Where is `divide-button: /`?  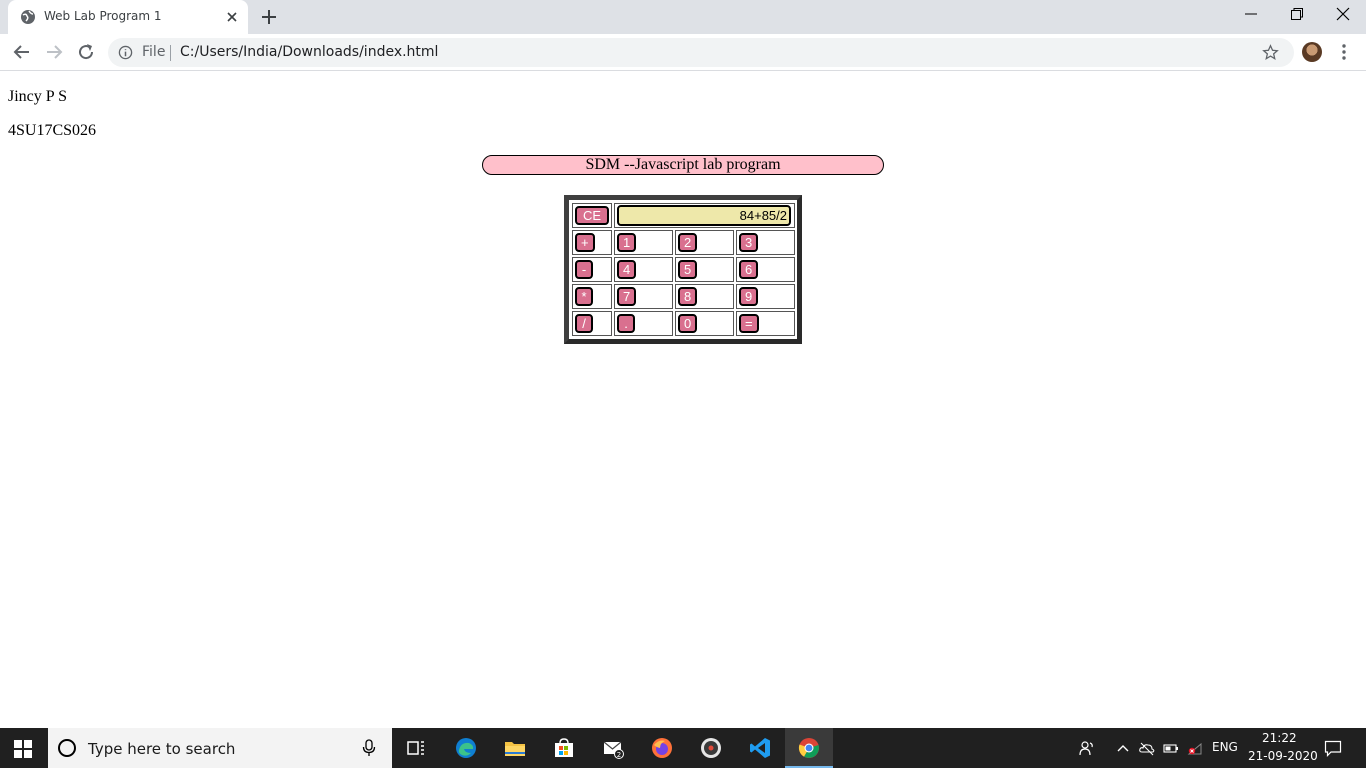
divide-button: / is located at coordinates (584, 323).